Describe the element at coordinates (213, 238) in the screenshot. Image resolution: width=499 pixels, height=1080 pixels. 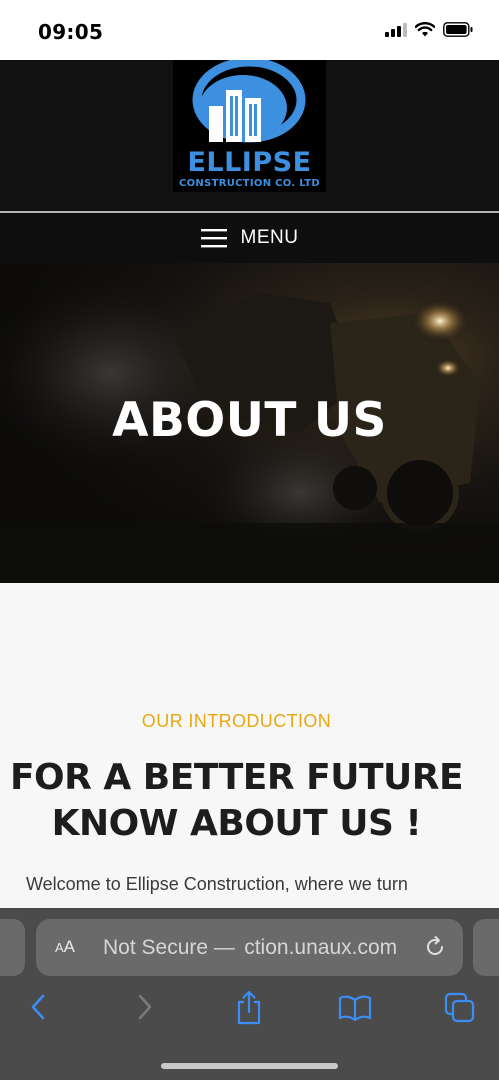
I see `hamburger-icon` at that location.